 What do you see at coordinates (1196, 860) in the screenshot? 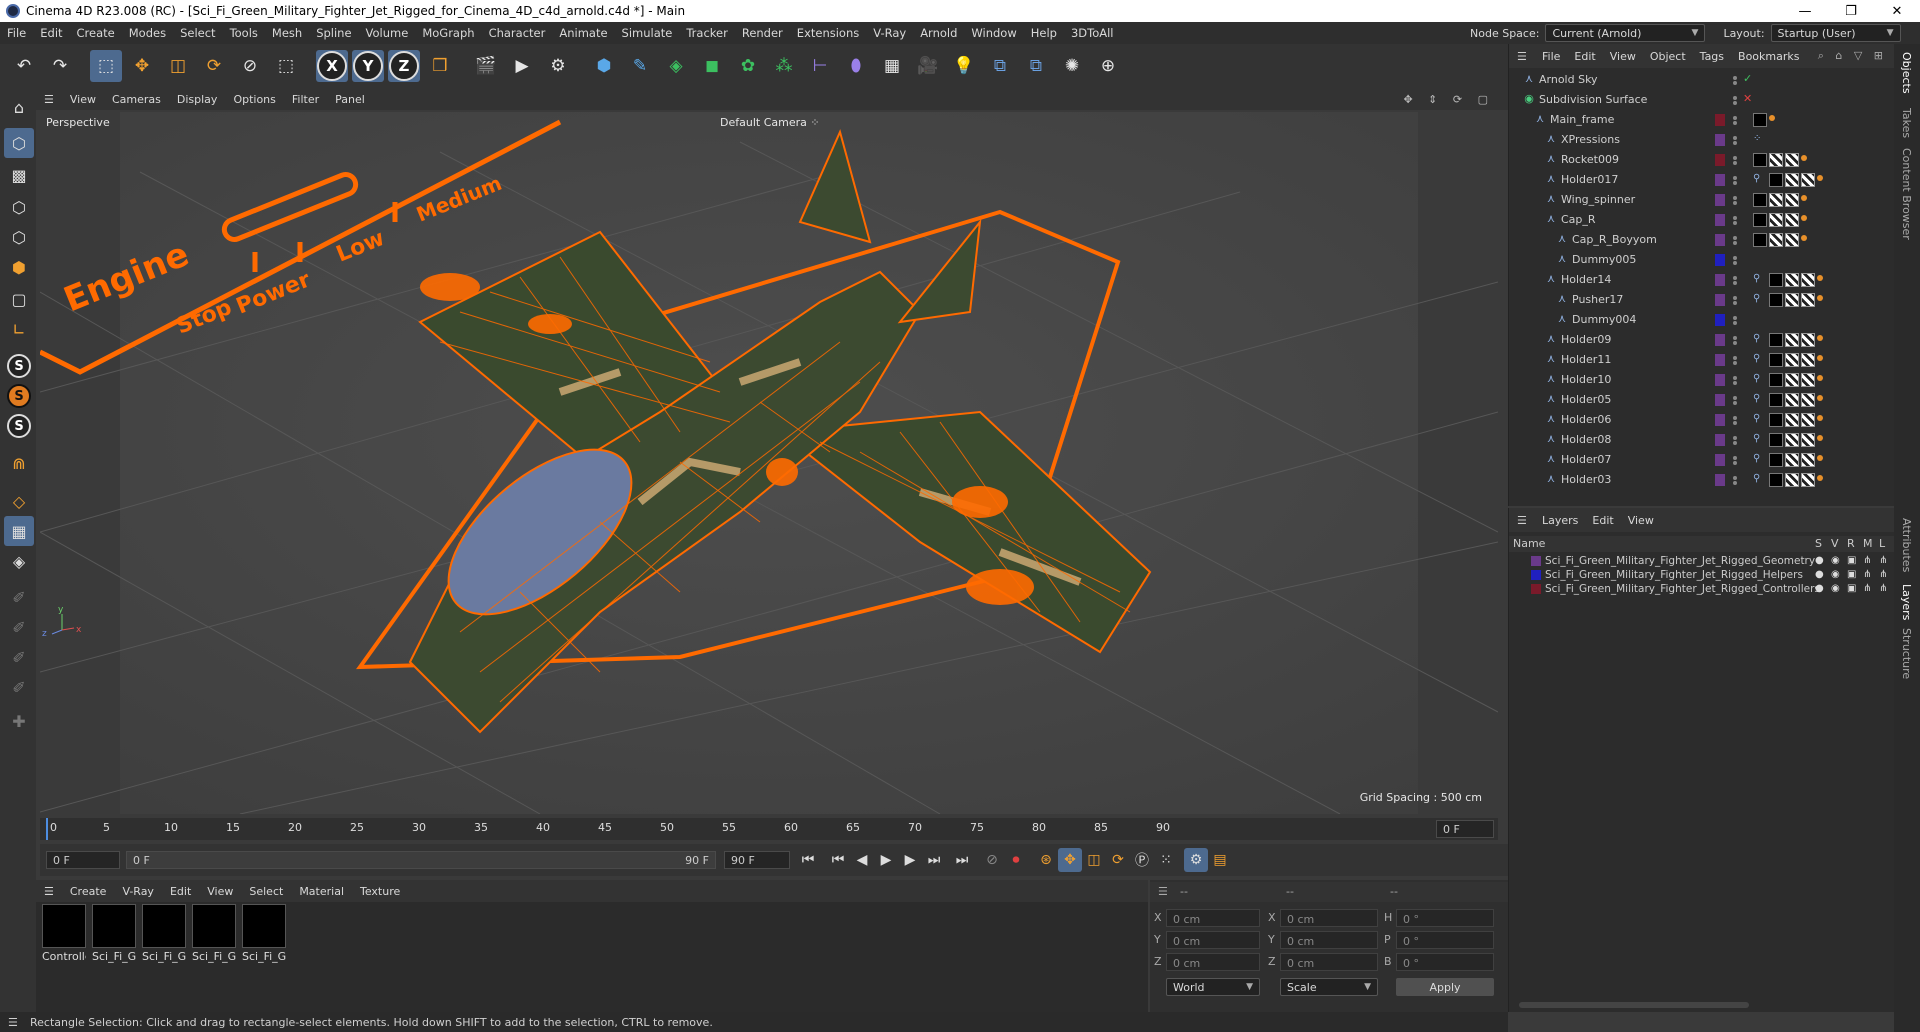
I see `motion-system-button: ⚙` at bounding box center [1196, 860].